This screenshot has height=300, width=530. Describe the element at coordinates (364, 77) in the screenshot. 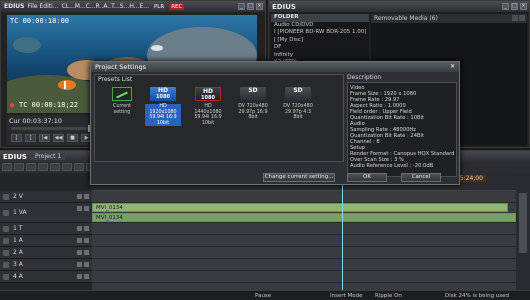

I see `description-label: Description` at that location.